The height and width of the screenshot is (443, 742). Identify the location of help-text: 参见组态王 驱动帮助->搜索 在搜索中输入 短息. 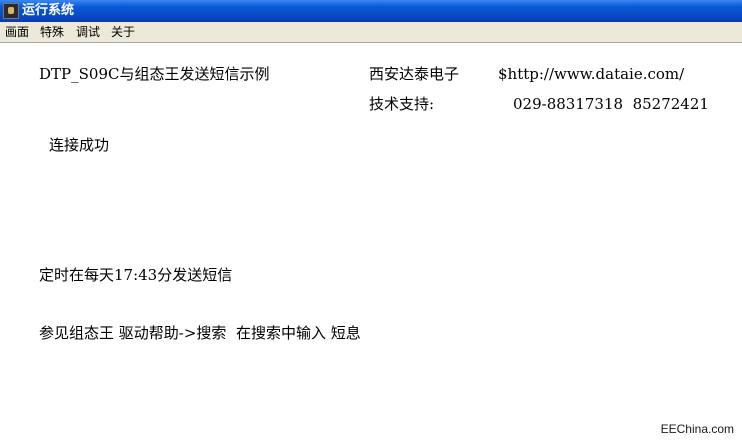
(200, 333).